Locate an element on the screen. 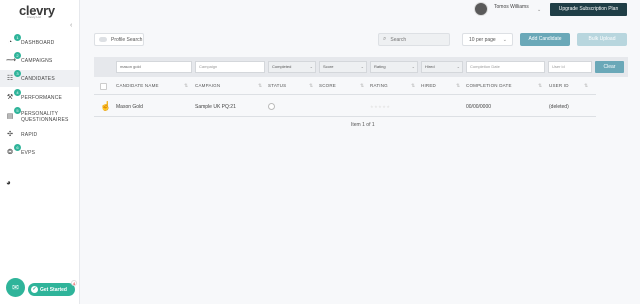  column-header-score: SCORE is located at coordinates (327, 85).